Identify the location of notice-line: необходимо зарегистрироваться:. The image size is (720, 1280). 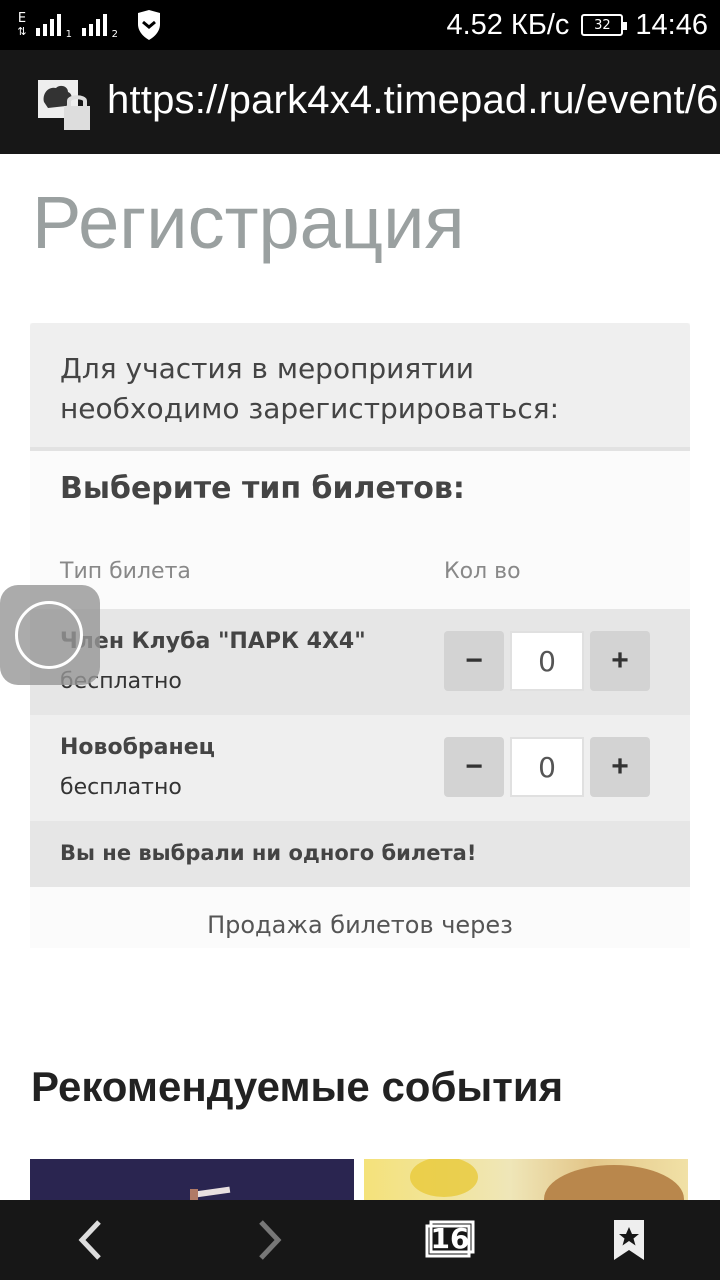
(310, 408).